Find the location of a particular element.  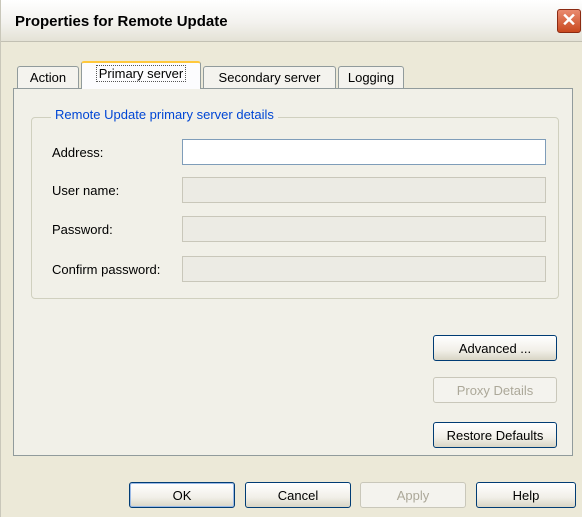

tab-action: Action is located at coordinates (48, 77).